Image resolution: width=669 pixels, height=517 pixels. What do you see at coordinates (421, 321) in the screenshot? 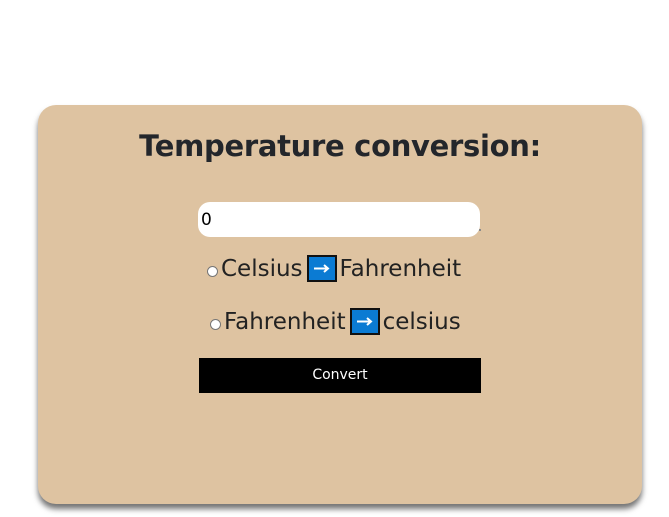
I see `option-to-label: celsius` at bounding box center [421, 321].